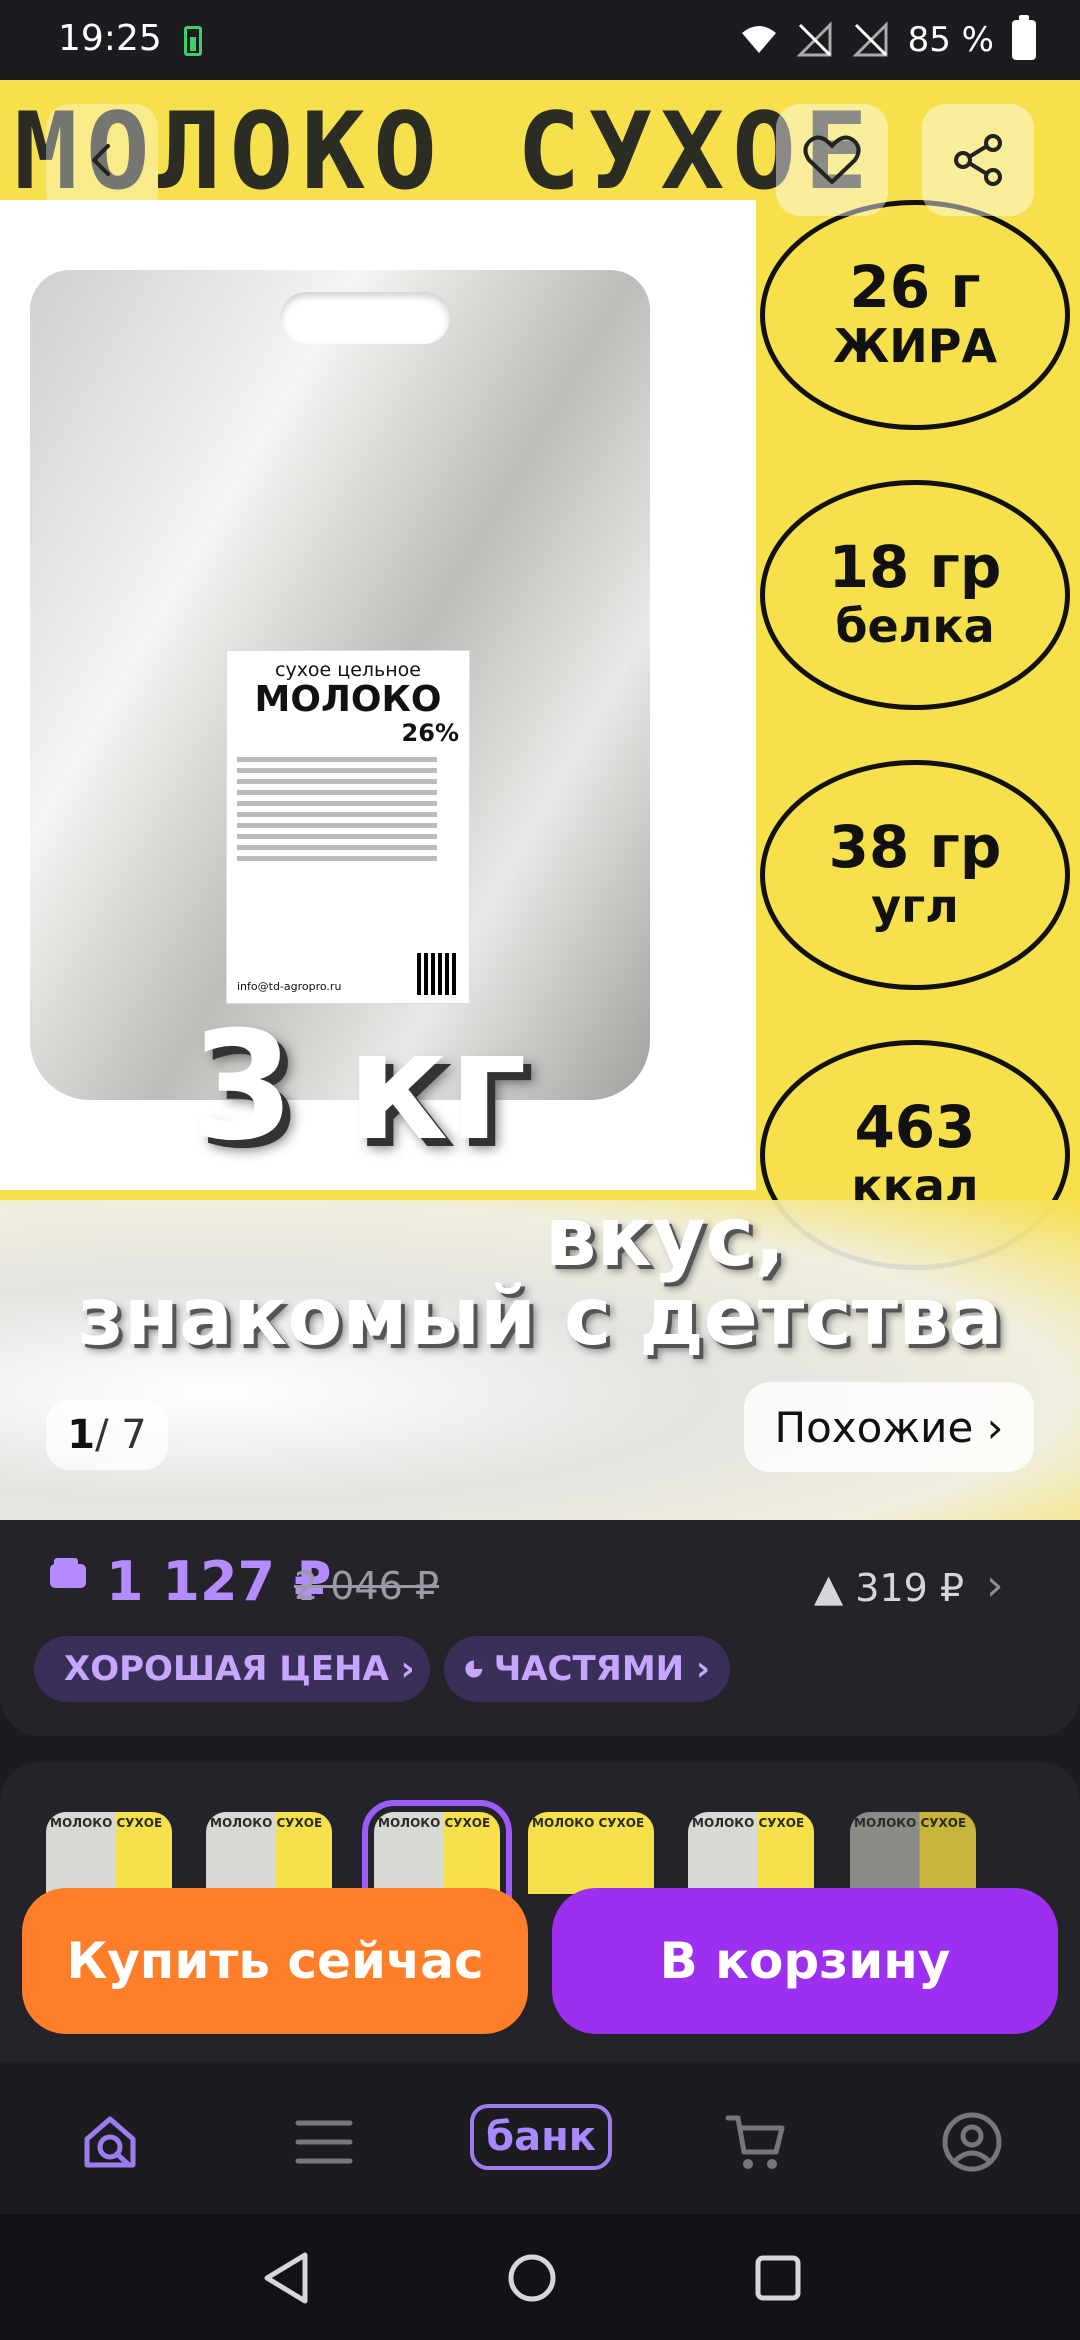 The width and height of the screenshot is (1080, 2340). Describe the element at coordinates (915, 287) in the screenshot. I see `badge-value: 26 г` at that location.